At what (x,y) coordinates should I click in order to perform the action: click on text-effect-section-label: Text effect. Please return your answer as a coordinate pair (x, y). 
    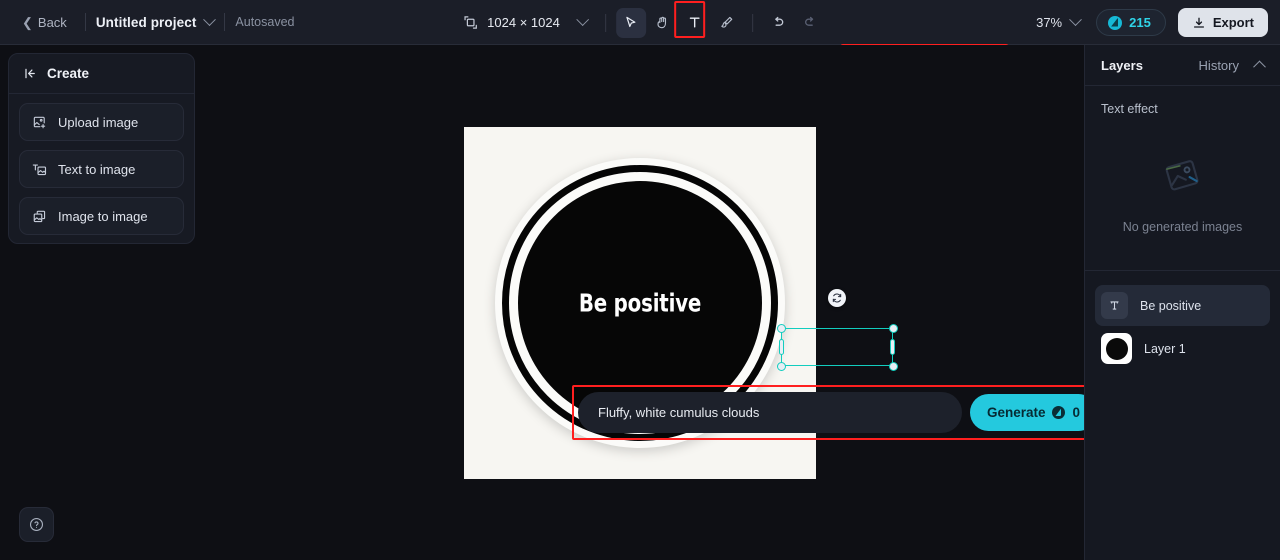
    Looking at the image, I should click on (1129, 109).